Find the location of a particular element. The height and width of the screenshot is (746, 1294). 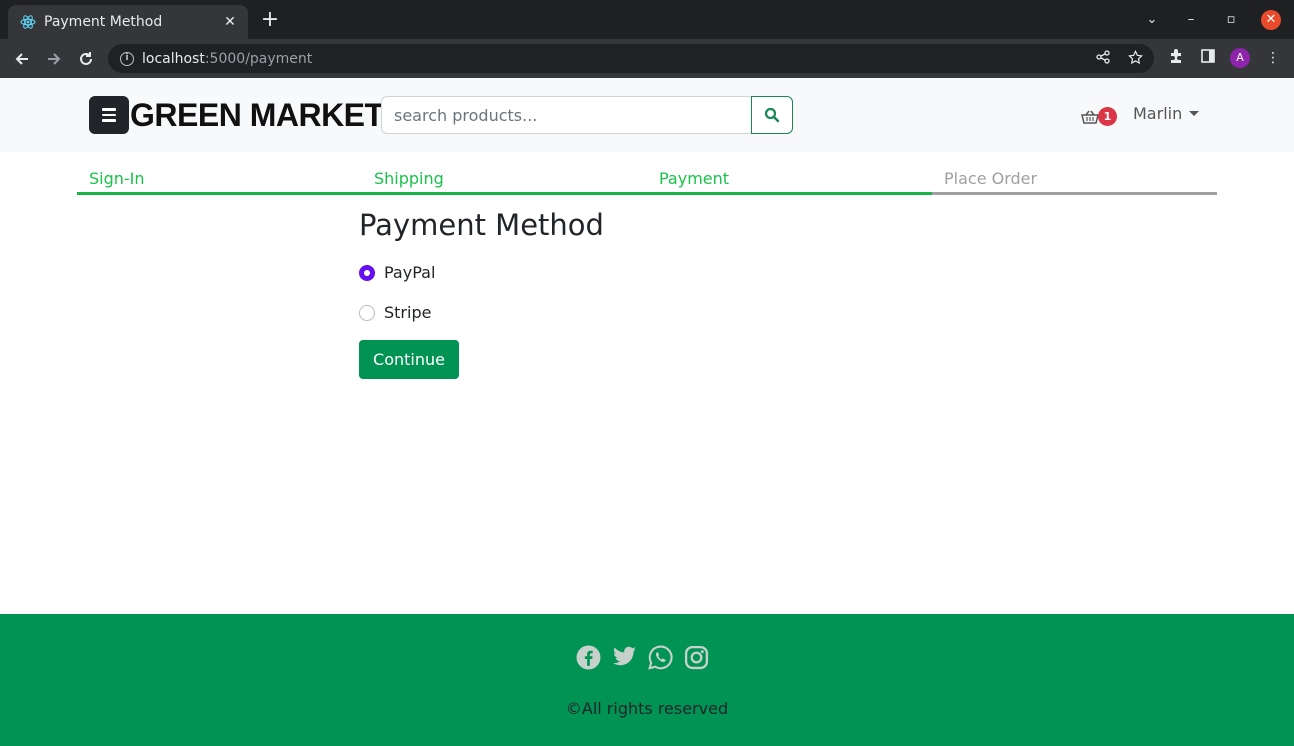

paypal-radio is located at coordinates (367, 272).